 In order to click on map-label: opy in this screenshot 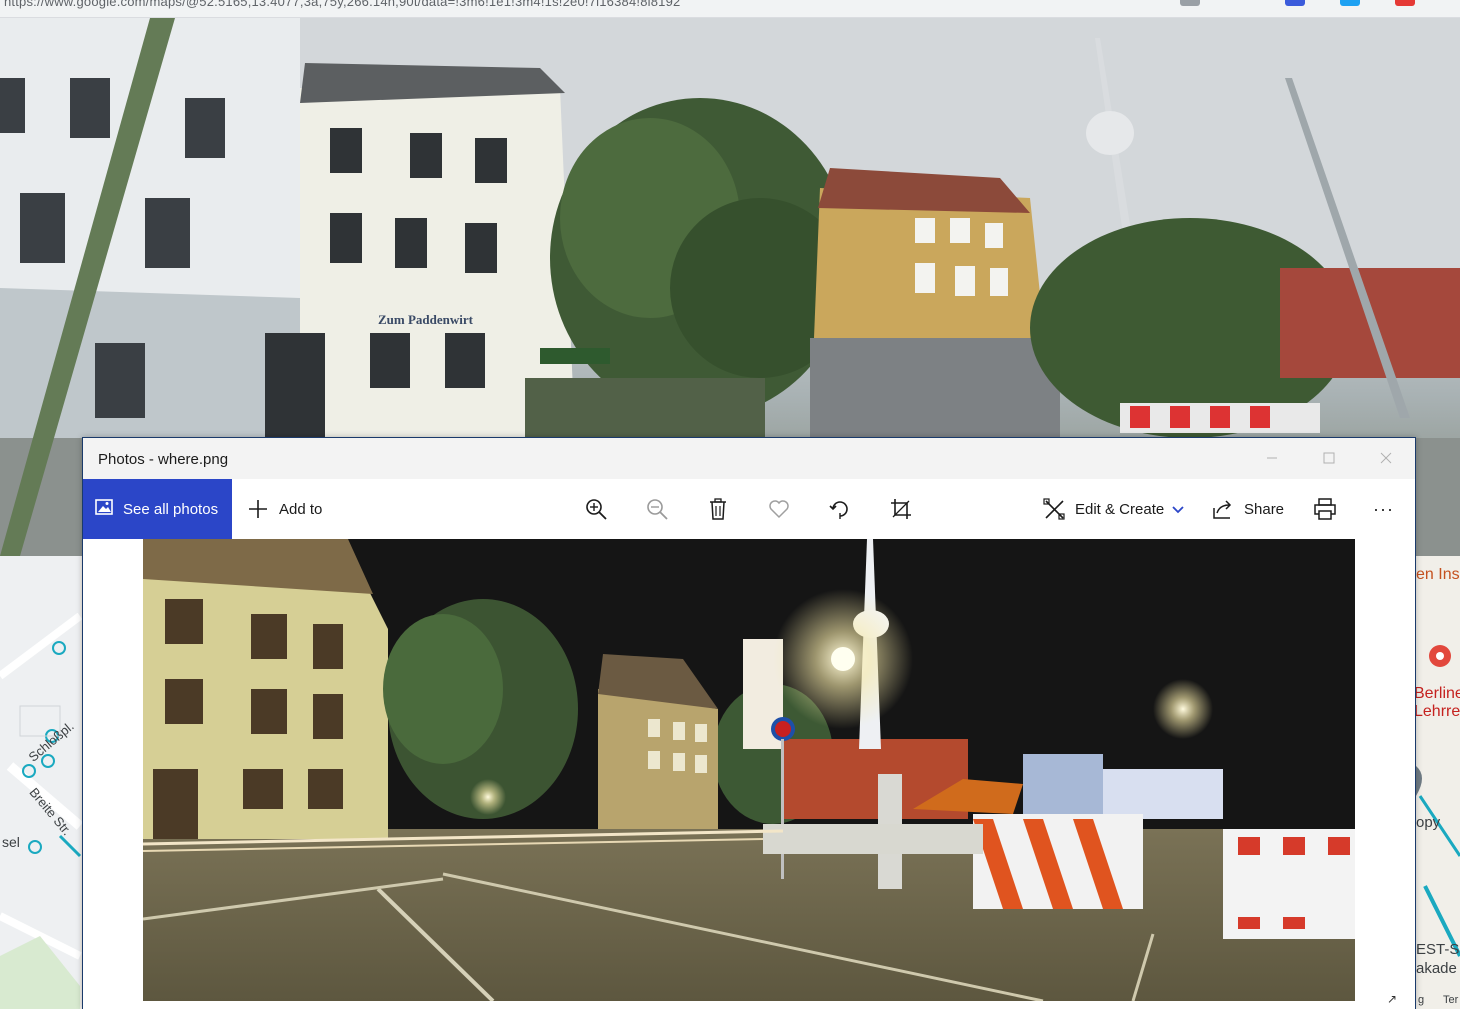, I will do `click(1428, 822)`.